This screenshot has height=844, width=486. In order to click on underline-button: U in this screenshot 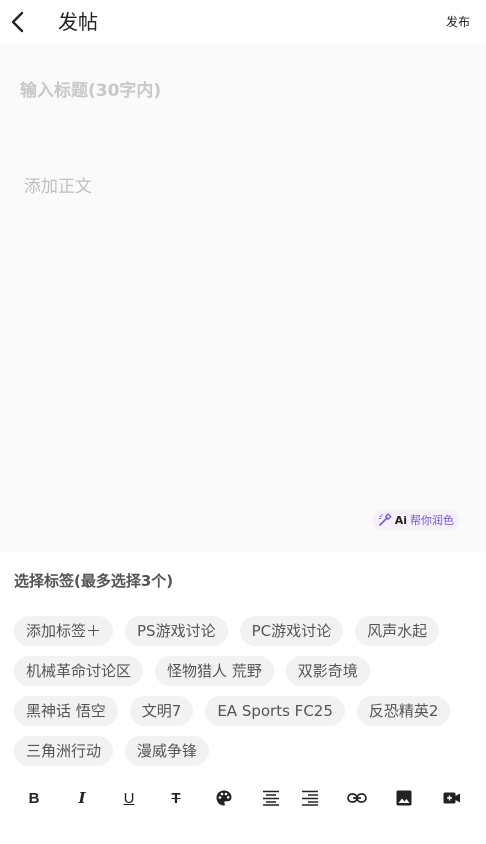, I will do `click(129, 798)`.